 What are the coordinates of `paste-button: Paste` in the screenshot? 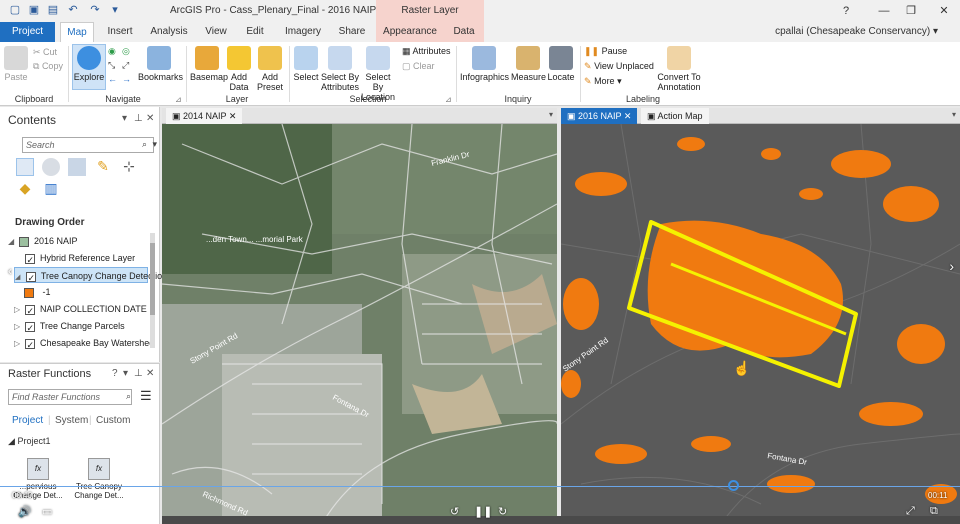 It's located at (16, 64).